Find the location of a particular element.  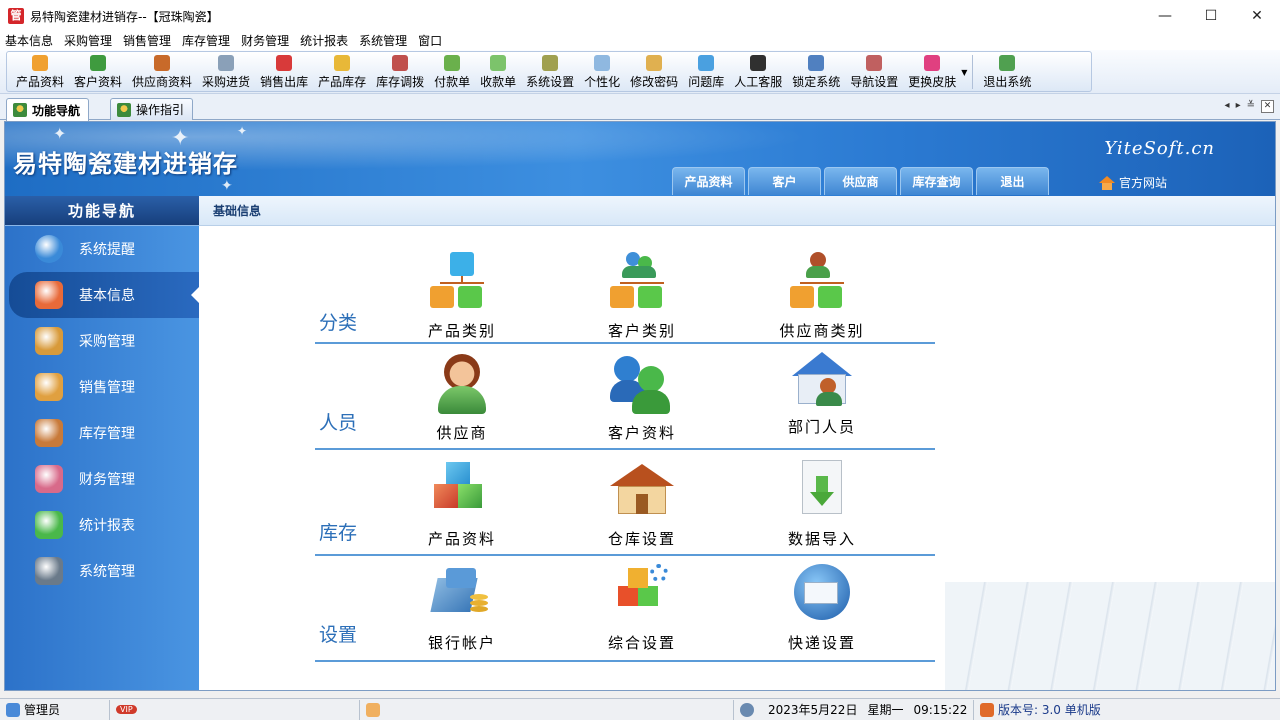

transfer-icon is located at coordinates (400, 63).